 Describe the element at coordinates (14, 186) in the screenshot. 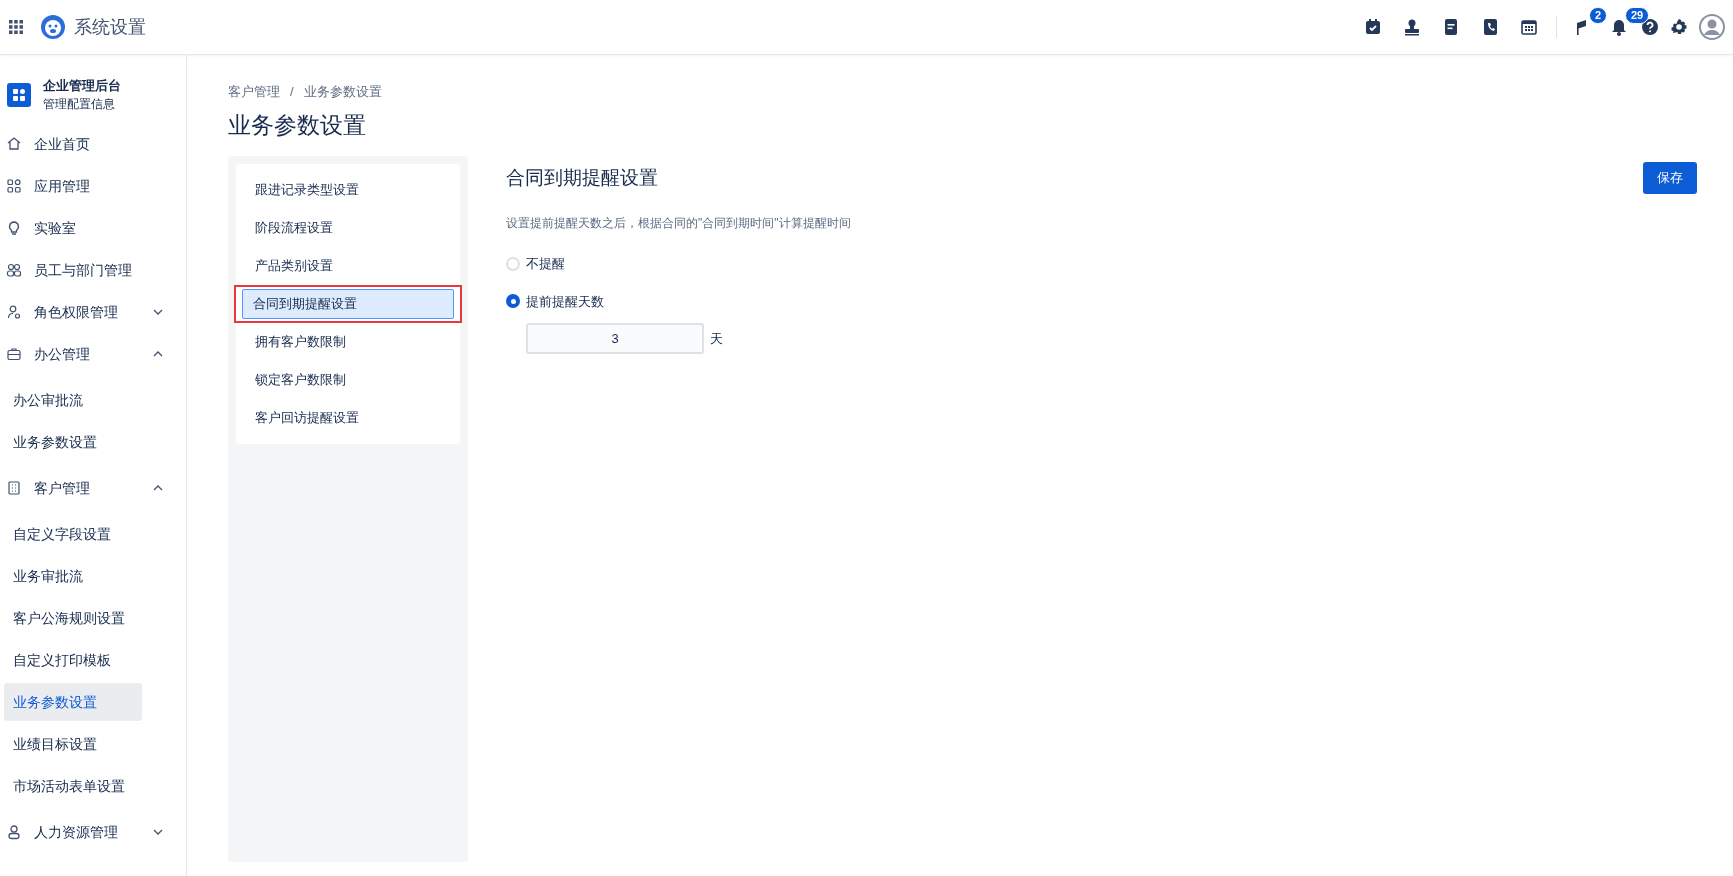

I see `apps-icon` at that location.